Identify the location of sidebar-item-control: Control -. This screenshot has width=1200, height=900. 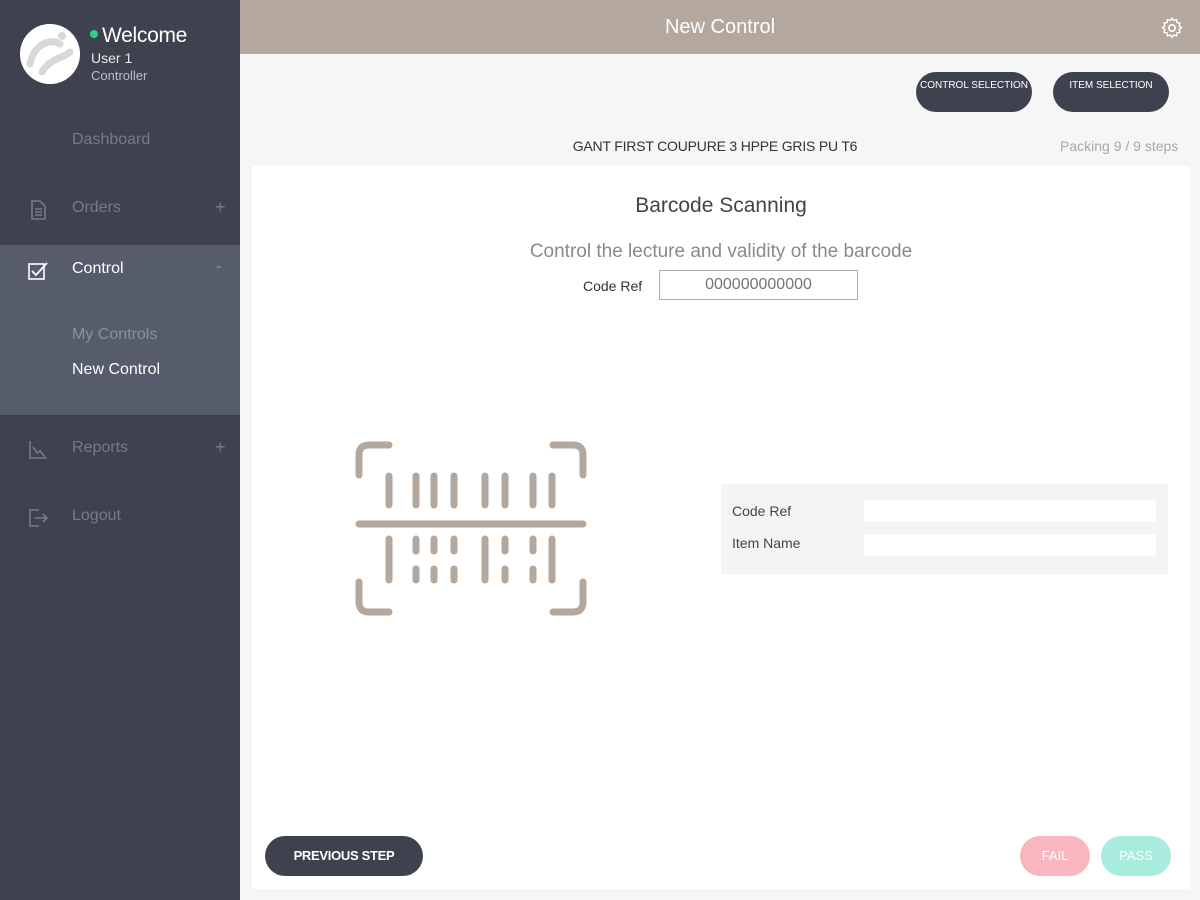
(120, 270).